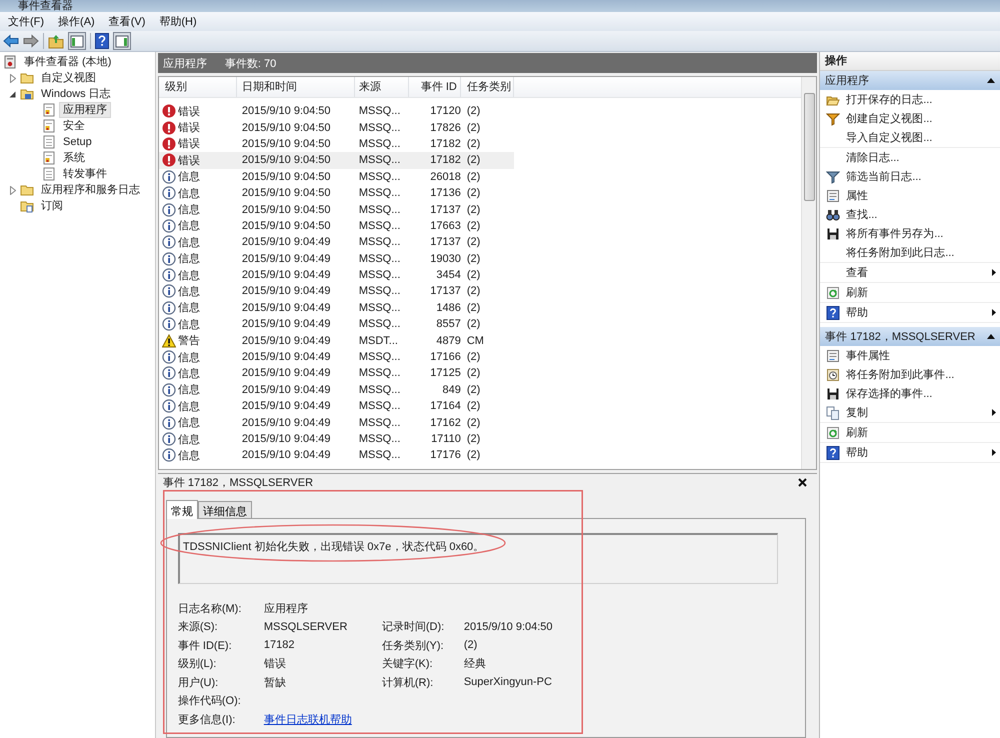 The width and height of the screenshot is (1000, 738). Describe the element at coordinates (336, 340) in the screenshot. I see `table-row: 警告 2015/9/10 9:04:49 MSDT... 4879 CM` at that location.